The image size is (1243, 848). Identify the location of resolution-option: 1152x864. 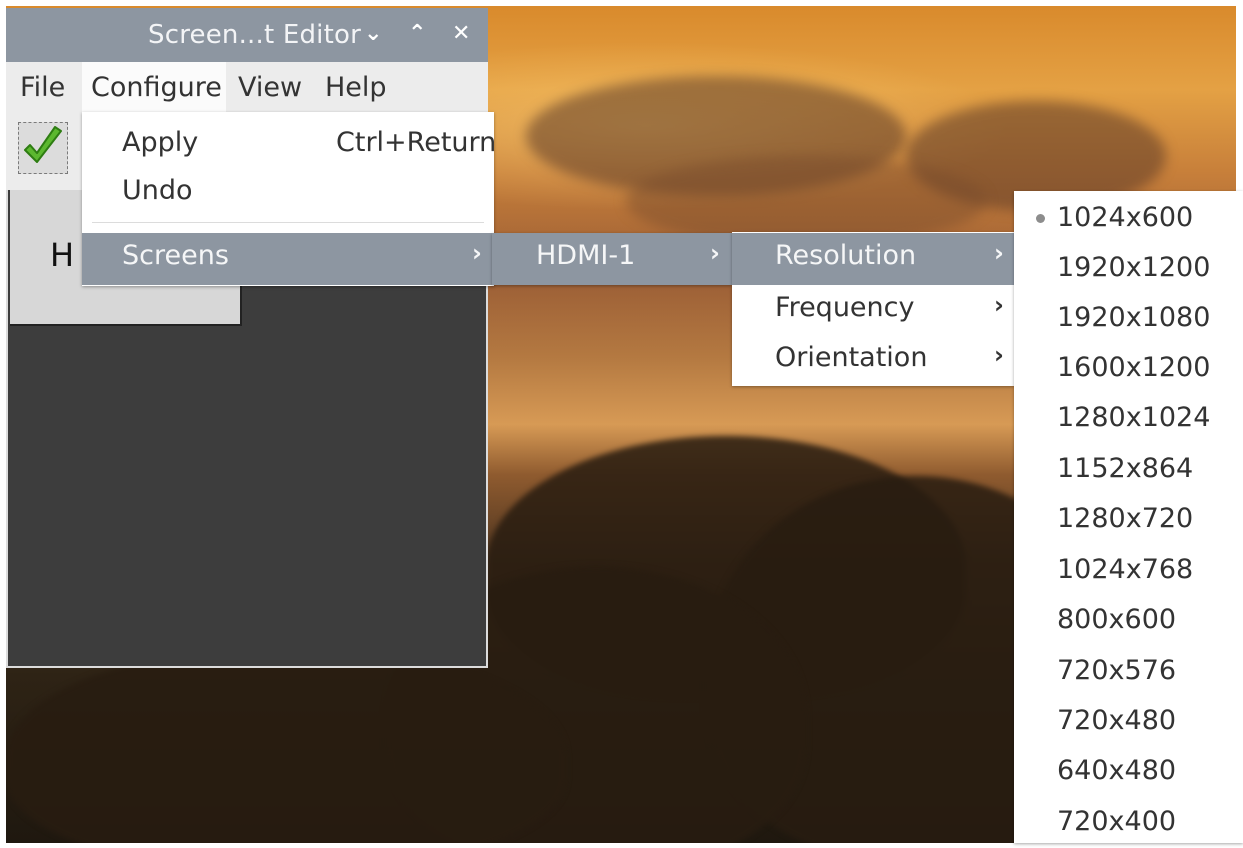
(1128, 470).